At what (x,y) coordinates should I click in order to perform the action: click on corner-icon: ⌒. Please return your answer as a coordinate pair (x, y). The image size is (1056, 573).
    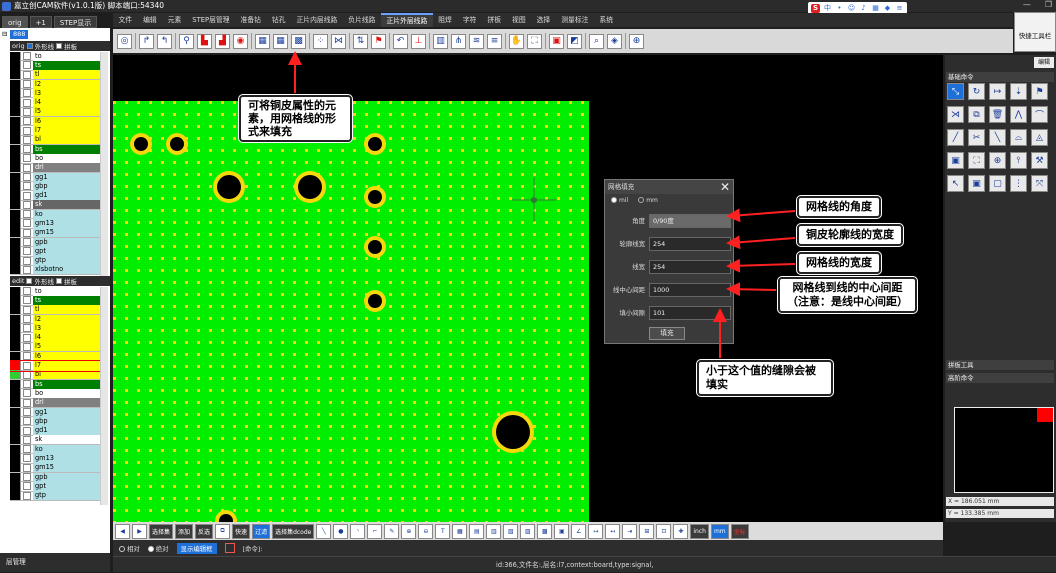
    Looking at the image, I should click on (1039, 114).